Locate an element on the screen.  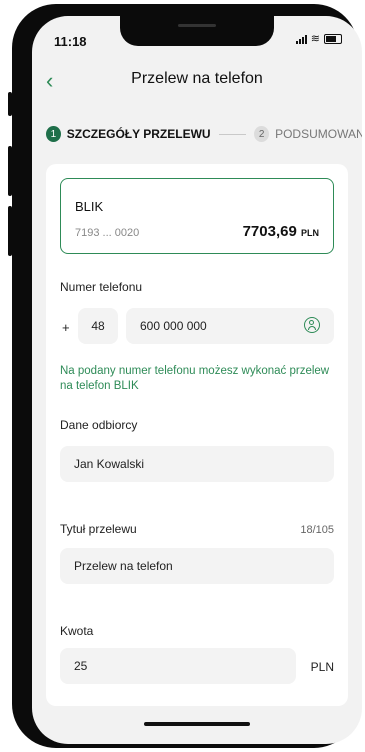
recipient-field: Jan Kowalski is located at coordinates (197, 464).